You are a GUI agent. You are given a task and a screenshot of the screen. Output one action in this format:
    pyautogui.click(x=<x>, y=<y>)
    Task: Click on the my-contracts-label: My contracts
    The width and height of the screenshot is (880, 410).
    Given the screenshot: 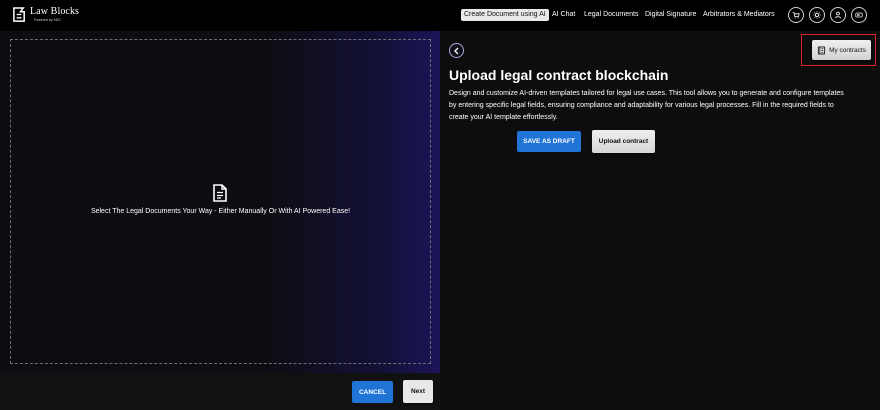 What is the action you would take?
    pyautogui.click(x=847, y=50)
    